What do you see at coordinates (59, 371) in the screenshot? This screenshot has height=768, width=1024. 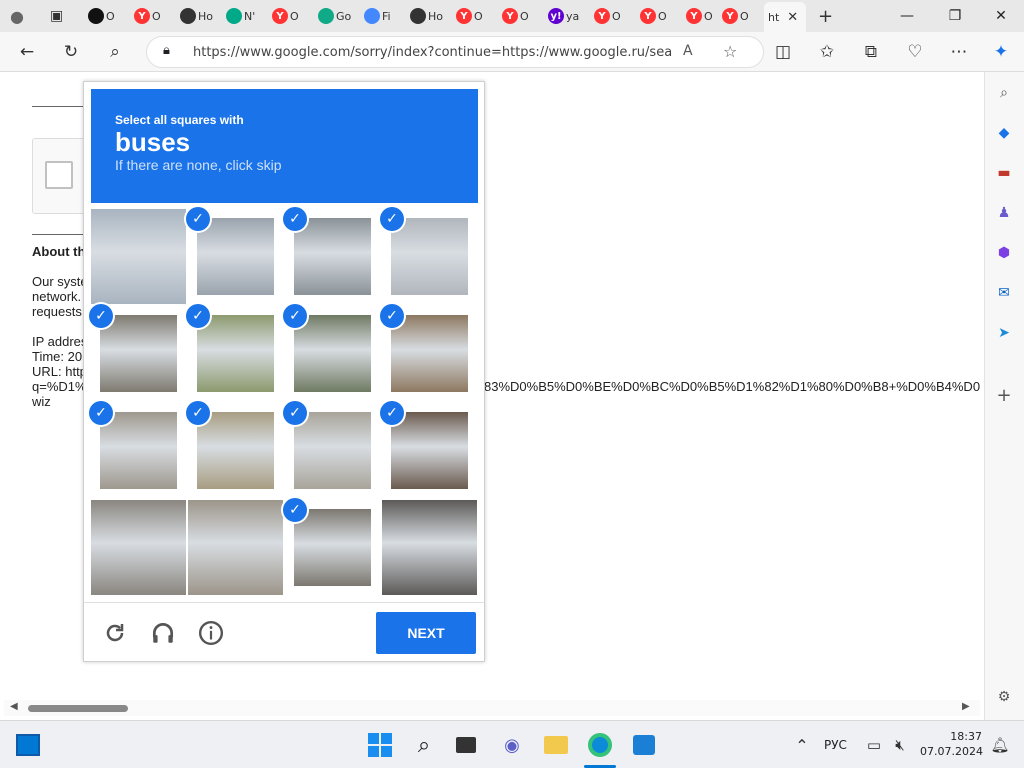 I see `url-line: URL: http` at bounding box center [59, 371].